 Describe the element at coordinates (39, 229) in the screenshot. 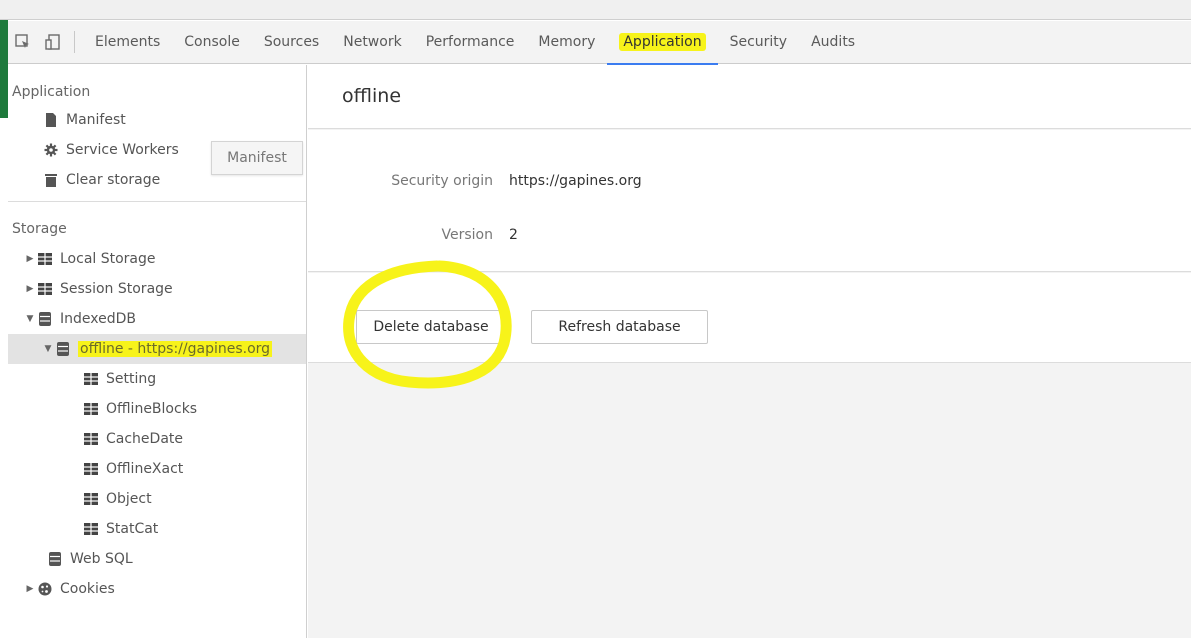

I see `section-title-storage: Storage` at that location.